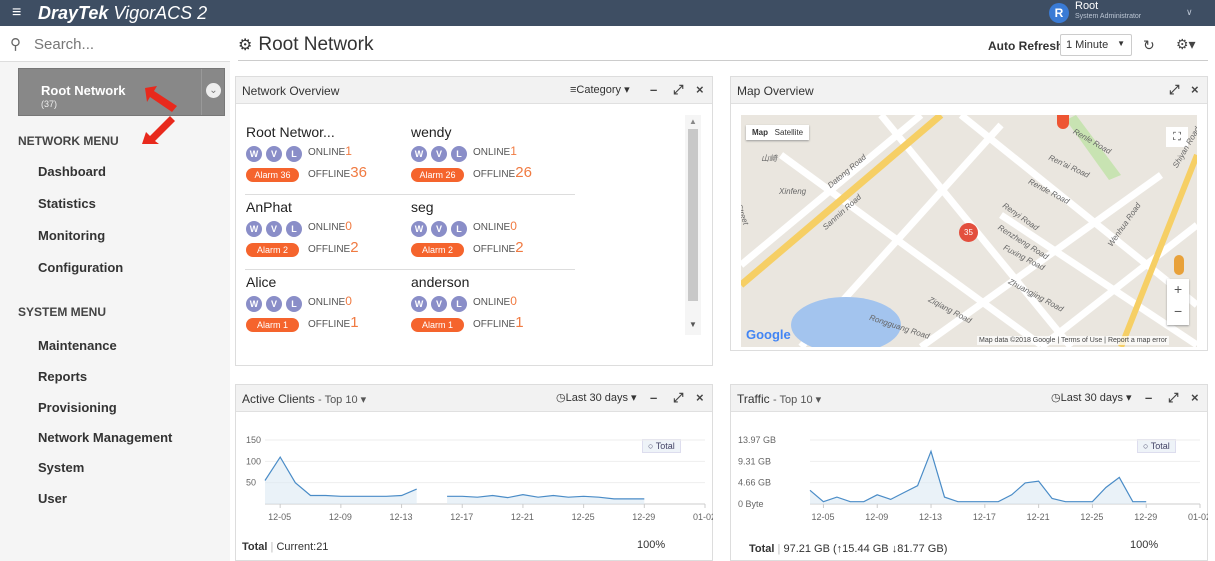 The height and width of the screenshot is (561, 1215). I want to click on badge-w-icon: W, so click(419, 229).